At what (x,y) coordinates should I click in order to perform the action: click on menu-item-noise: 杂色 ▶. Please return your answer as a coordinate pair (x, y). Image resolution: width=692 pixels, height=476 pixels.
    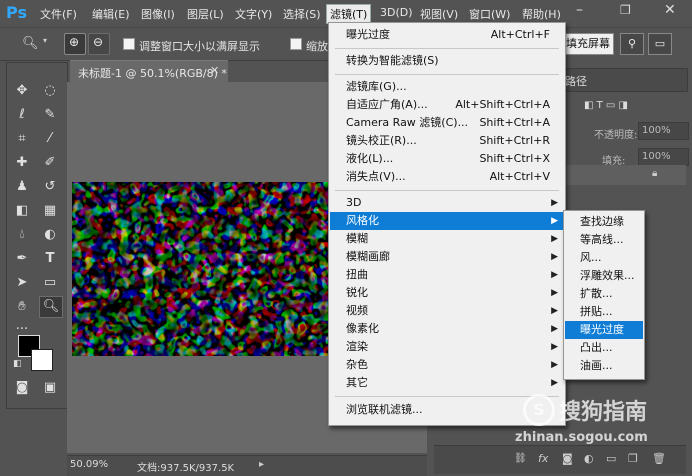
    Looking at the image, I should click on (447, 365).